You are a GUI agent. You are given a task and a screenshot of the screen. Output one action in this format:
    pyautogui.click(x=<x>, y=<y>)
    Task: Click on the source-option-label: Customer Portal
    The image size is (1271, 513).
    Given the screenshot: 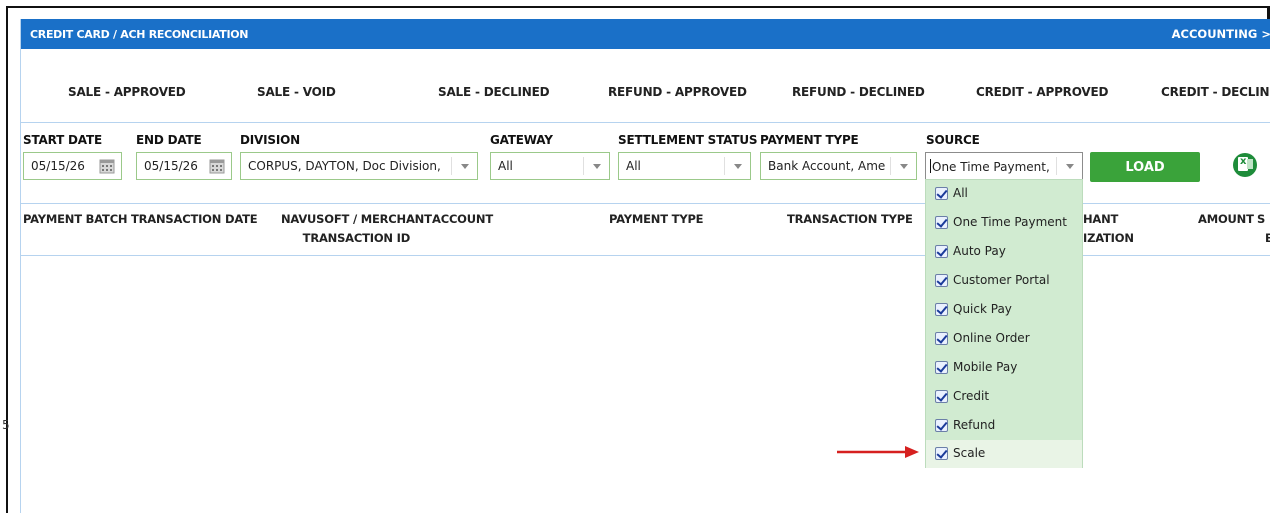 What is the action you would take?
    pyautogui.click(x=1001, y=280)
    